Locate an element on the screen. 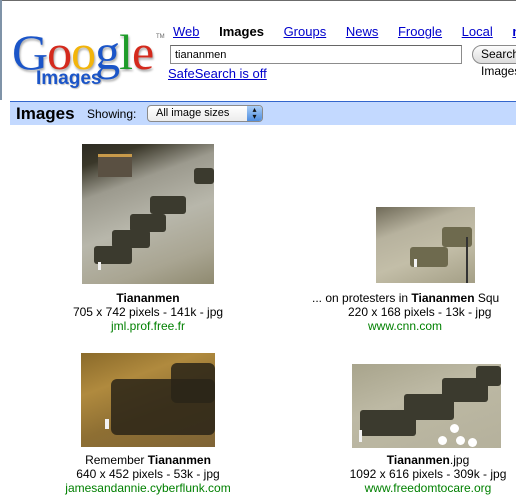  nav-more: more » is located at coordinates (514, 31).